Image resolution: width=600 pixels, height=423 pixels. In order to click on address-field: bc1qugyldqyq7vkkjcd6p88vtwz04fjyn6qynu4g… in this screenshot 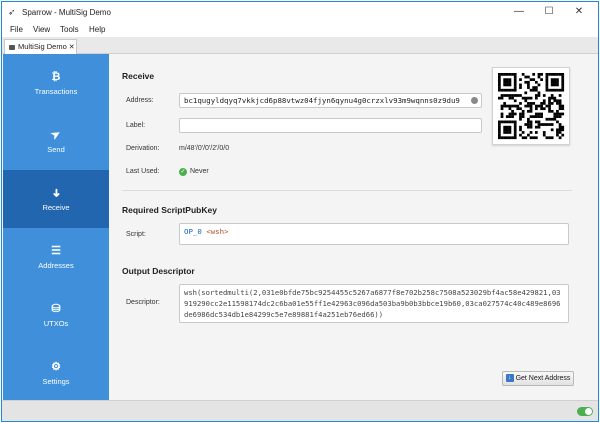, I will do `click(330, 100)`.